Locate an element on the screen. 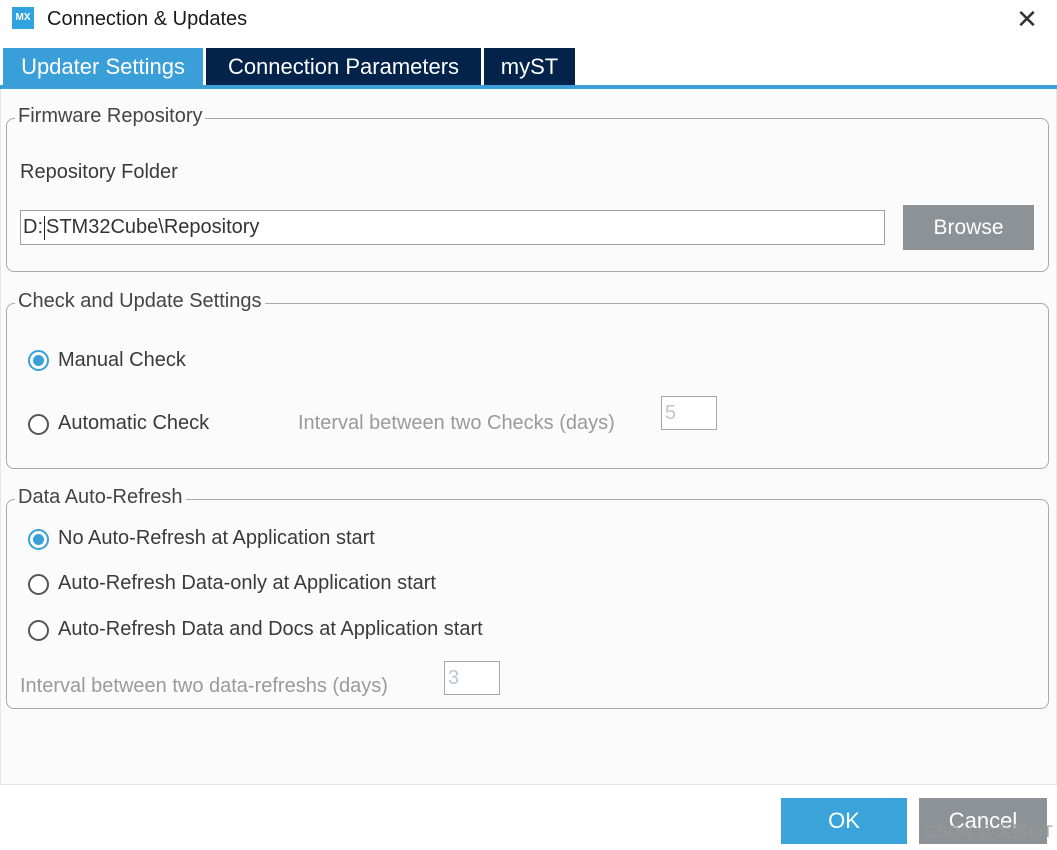 This screenshot has height=850, width=1057. ok-button: OK is located at coordinates (844, 821).